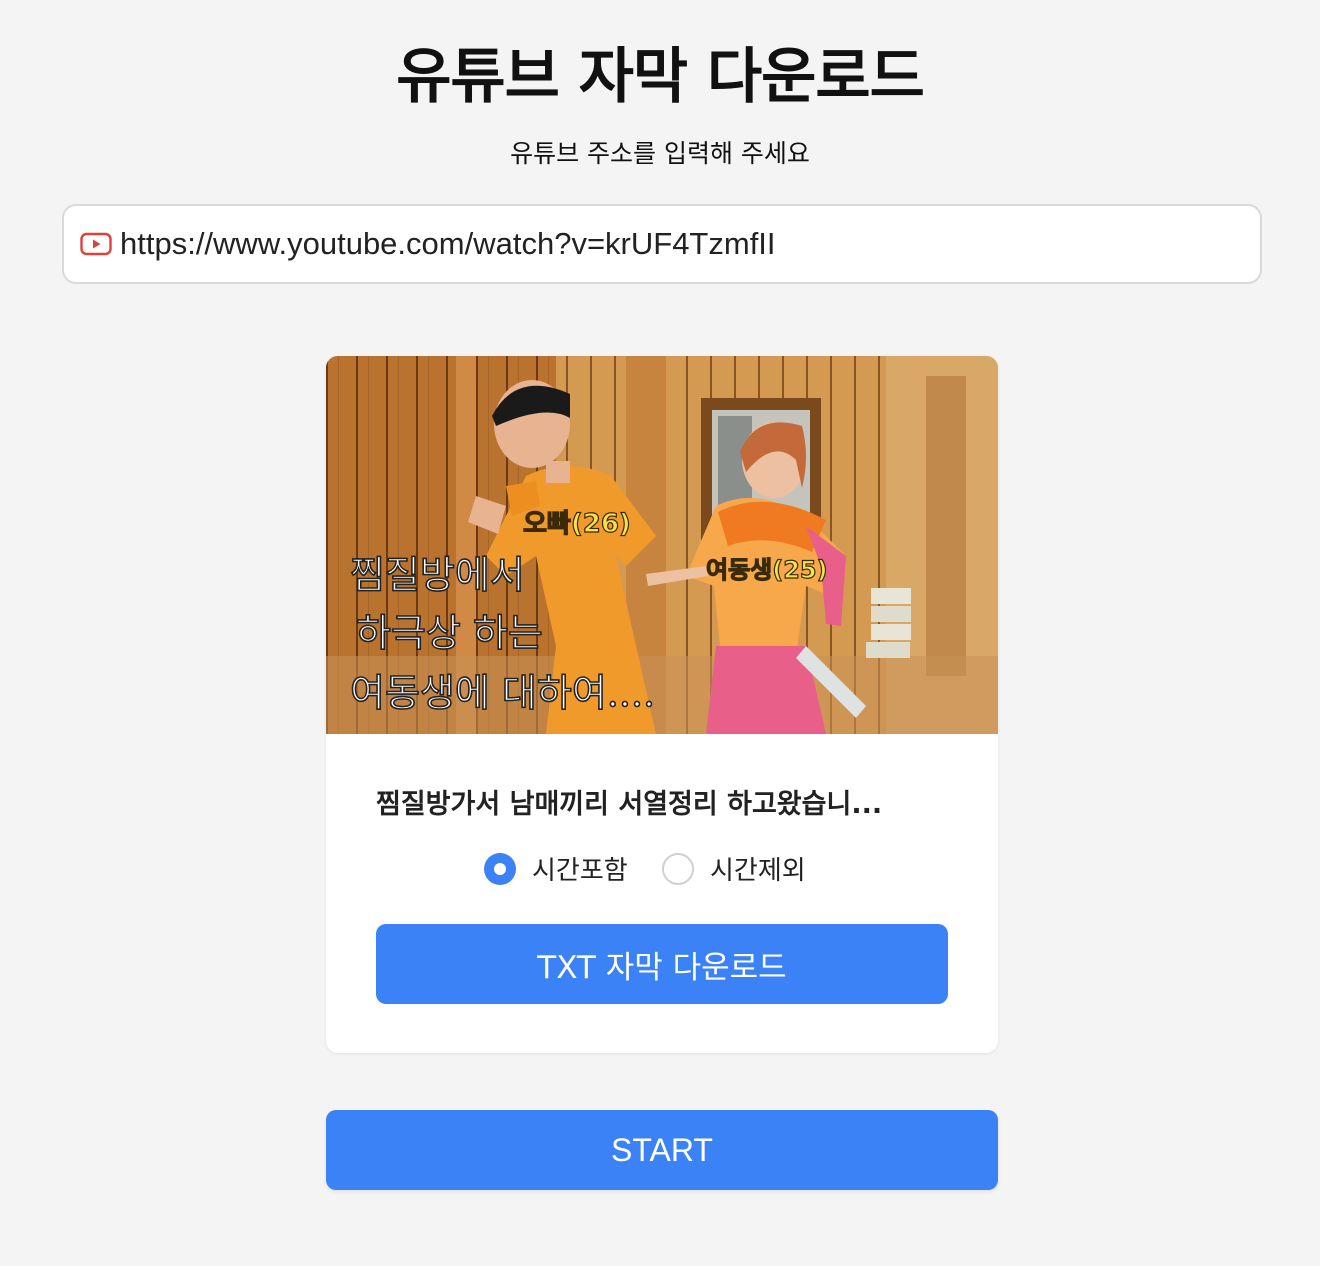 This screenshot has height=1266, width=1320. Describe the element at coordinates (678, 868) in the screenshot. I see `radio-button-unchecked` at that location.